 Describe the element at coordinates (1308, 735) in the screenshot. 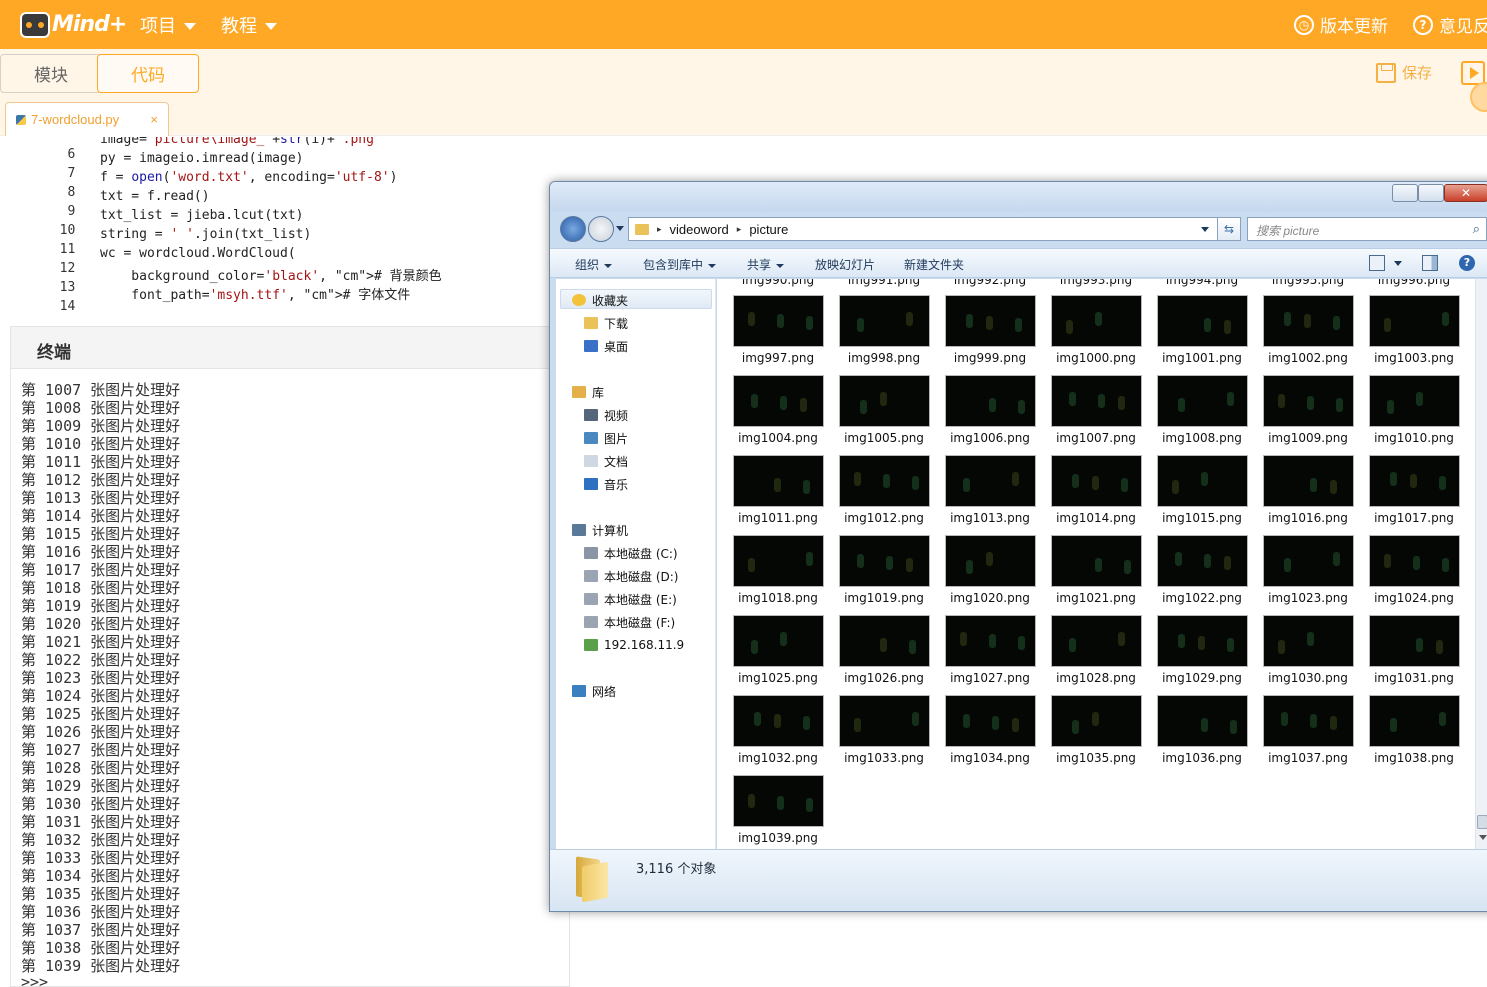

I see `file-item: img1037.png` at that location.